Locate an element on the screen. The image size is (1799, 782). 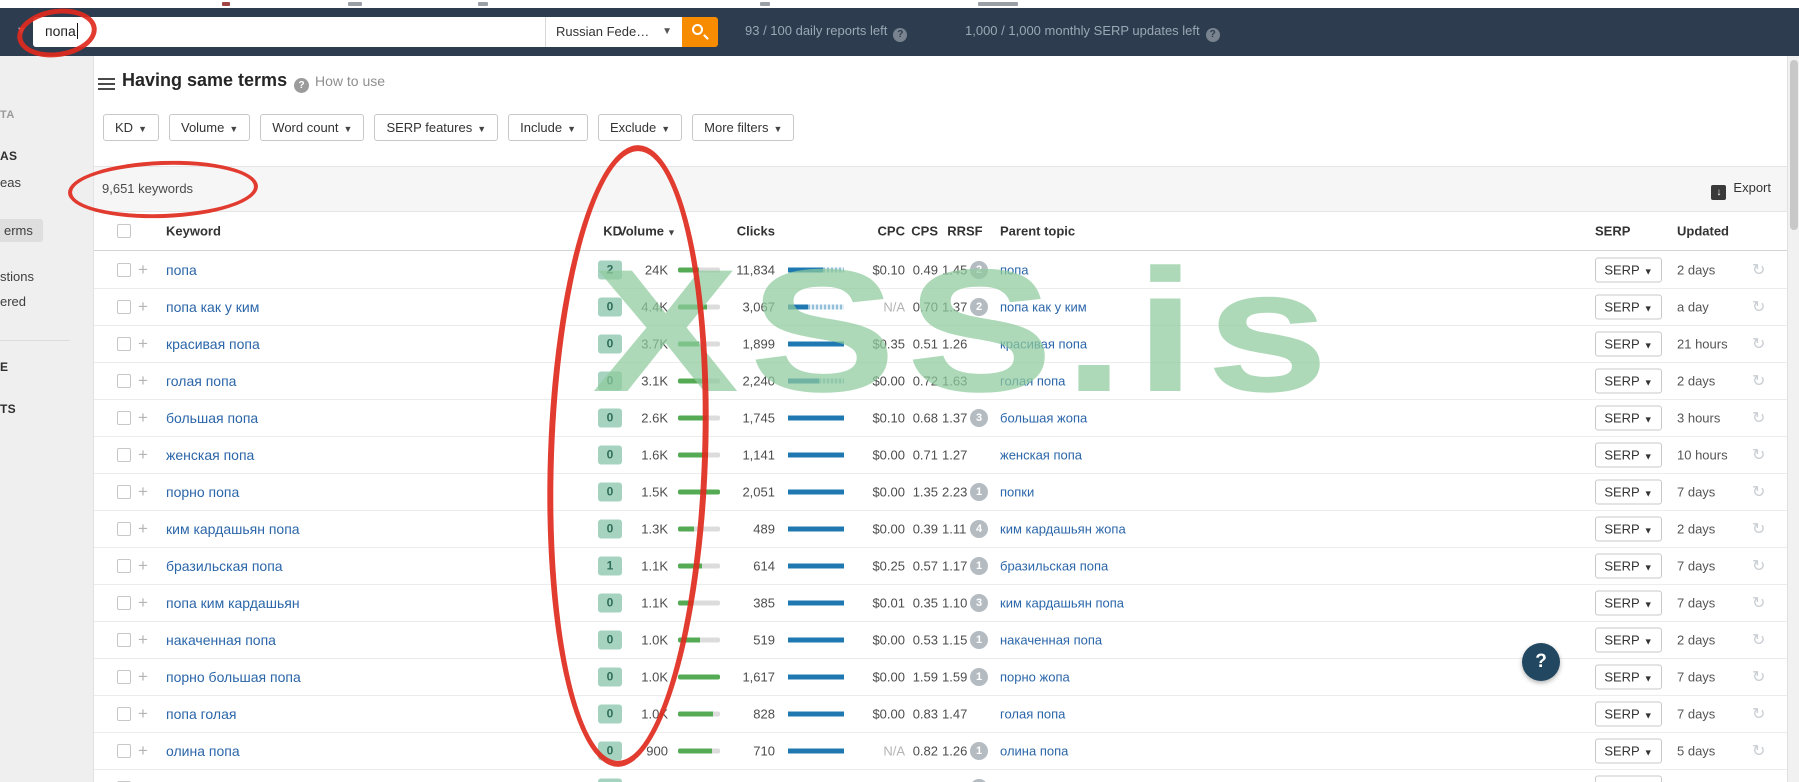
filter-serp-features: SERP features ▼ is located at coordinates (436, 127).